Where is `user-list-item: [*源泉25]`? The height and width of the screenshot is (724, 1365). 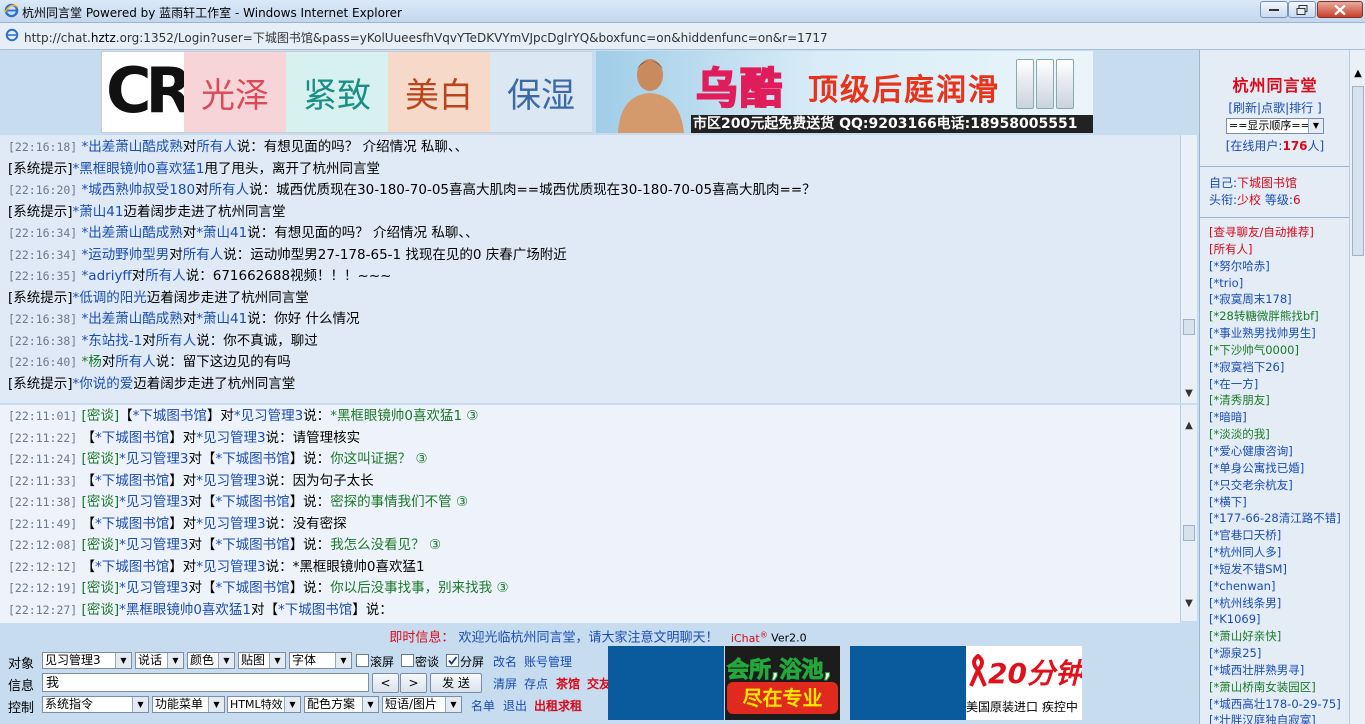 user-list-item: [*源泉25] is located at coordinates (1279, 653).